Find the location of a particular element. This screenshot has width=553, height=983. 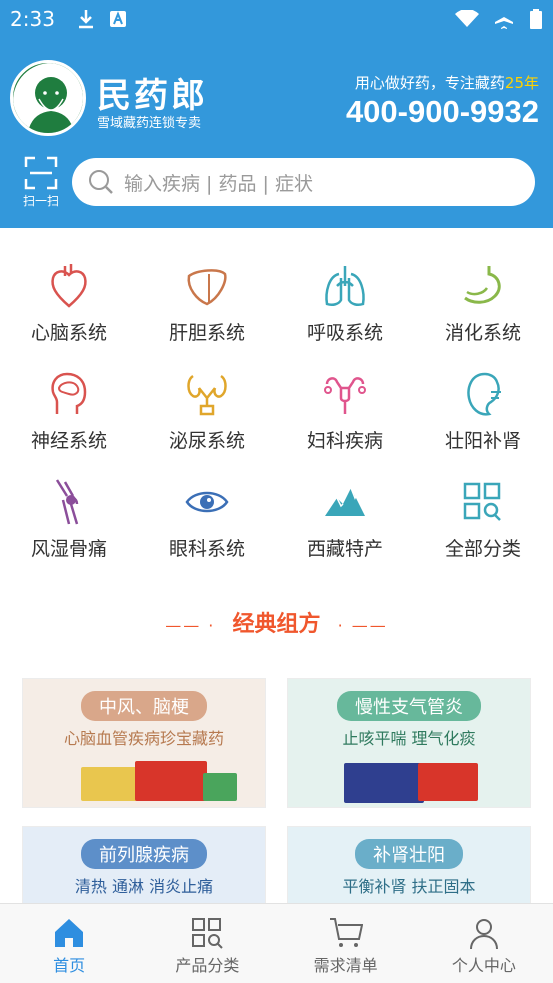

nav-label: 需求清单 is located at coordinates (345, 965).